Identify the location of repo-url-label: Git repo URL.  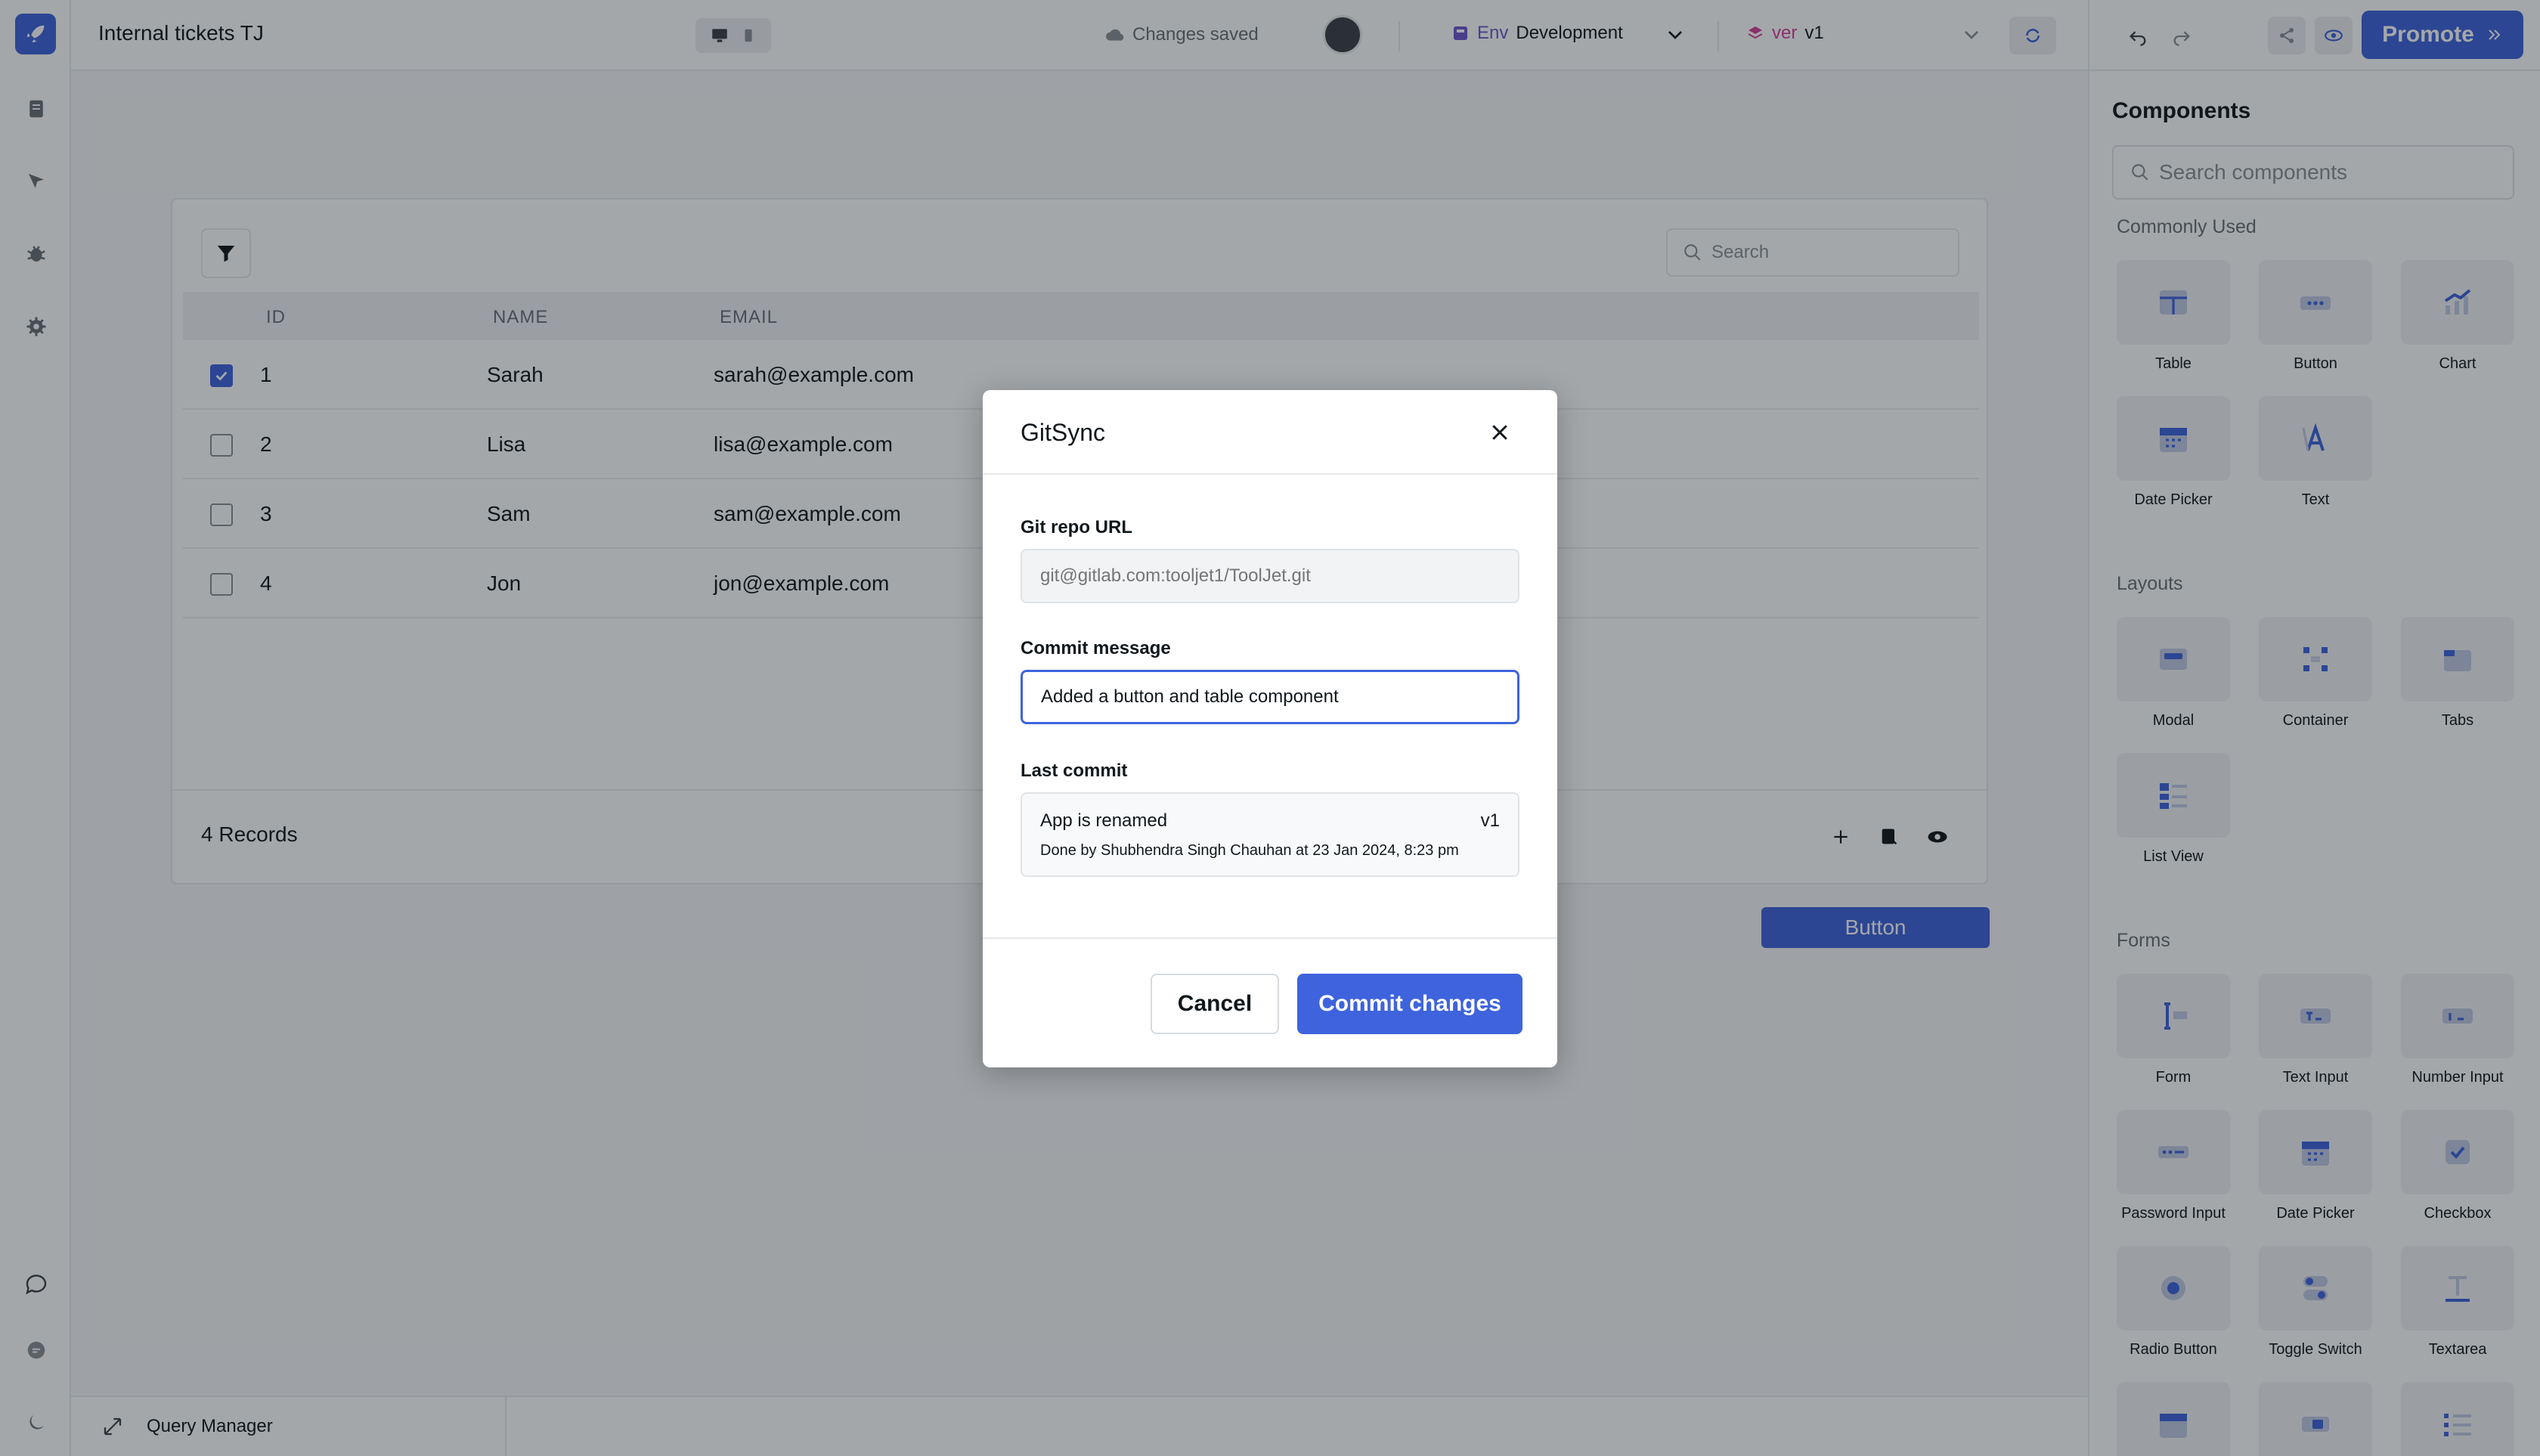
(1076, 527).